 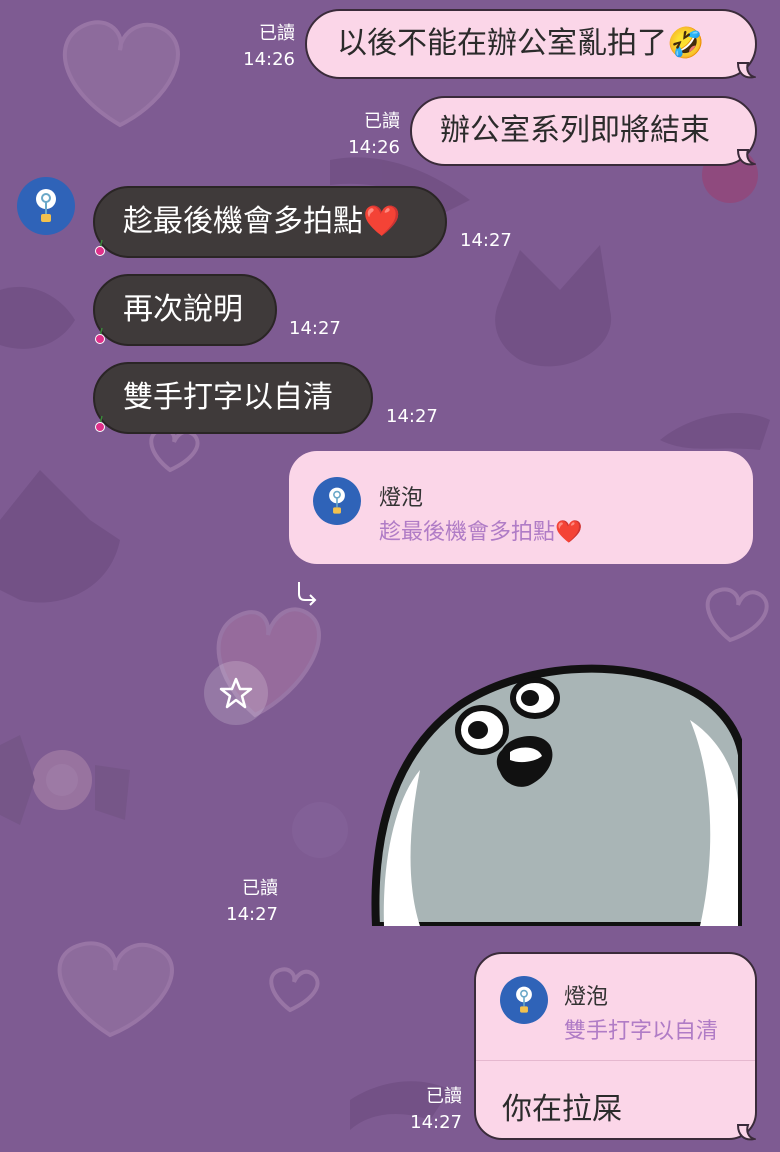 I want to click on contact-avatar, so click(x=46, y=206).